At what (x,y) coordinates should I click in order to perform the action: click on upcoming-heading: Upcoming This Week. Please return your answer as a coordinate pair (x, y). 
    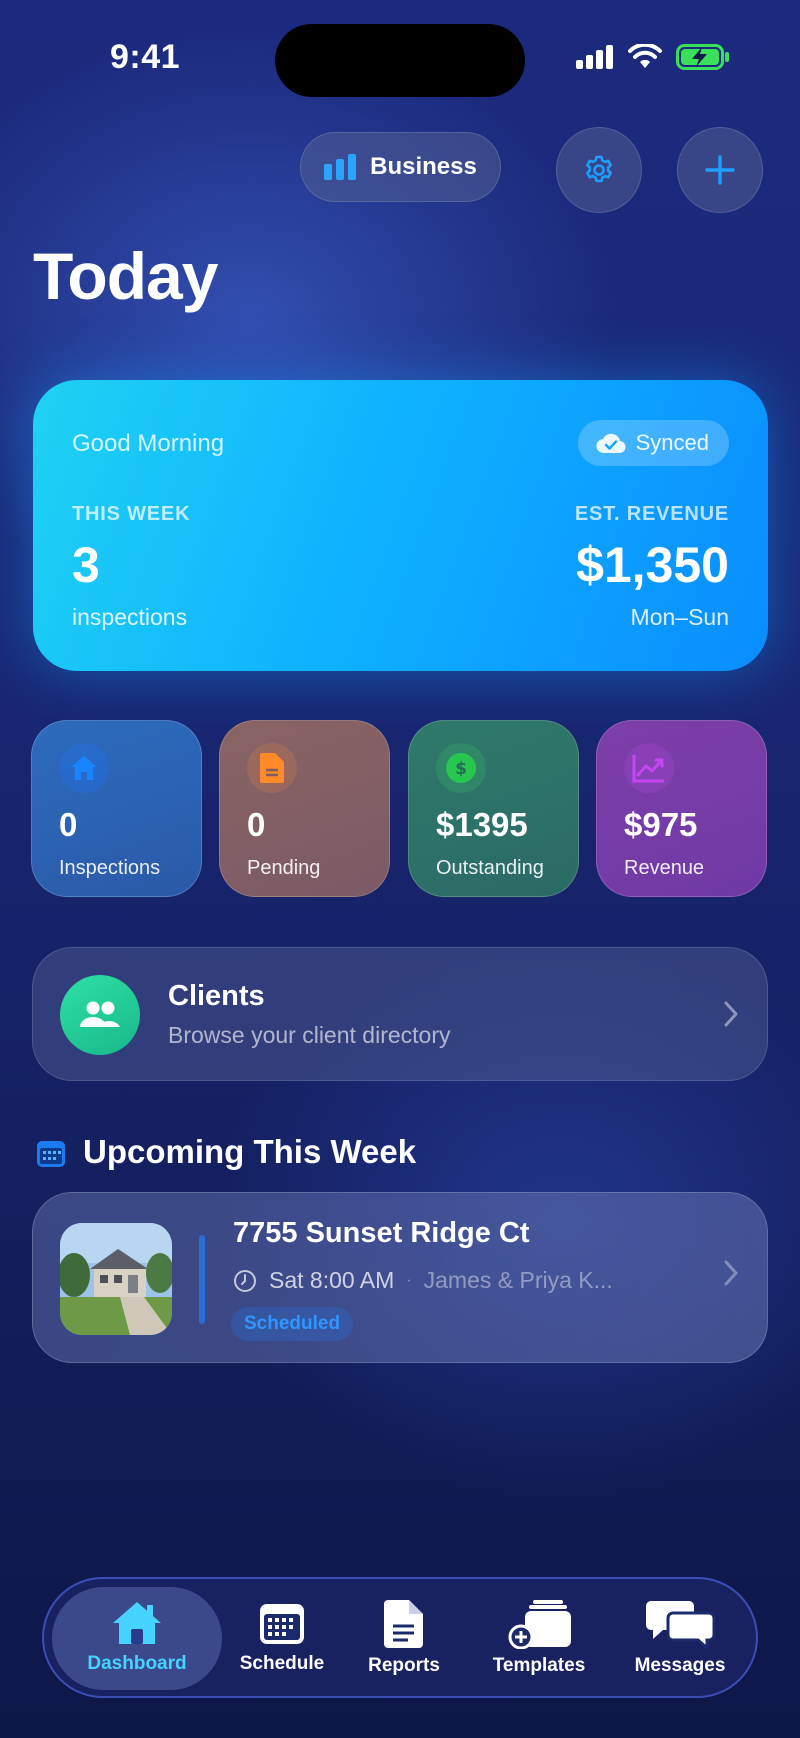
    Looking at the image, I should click on (250, 1151).